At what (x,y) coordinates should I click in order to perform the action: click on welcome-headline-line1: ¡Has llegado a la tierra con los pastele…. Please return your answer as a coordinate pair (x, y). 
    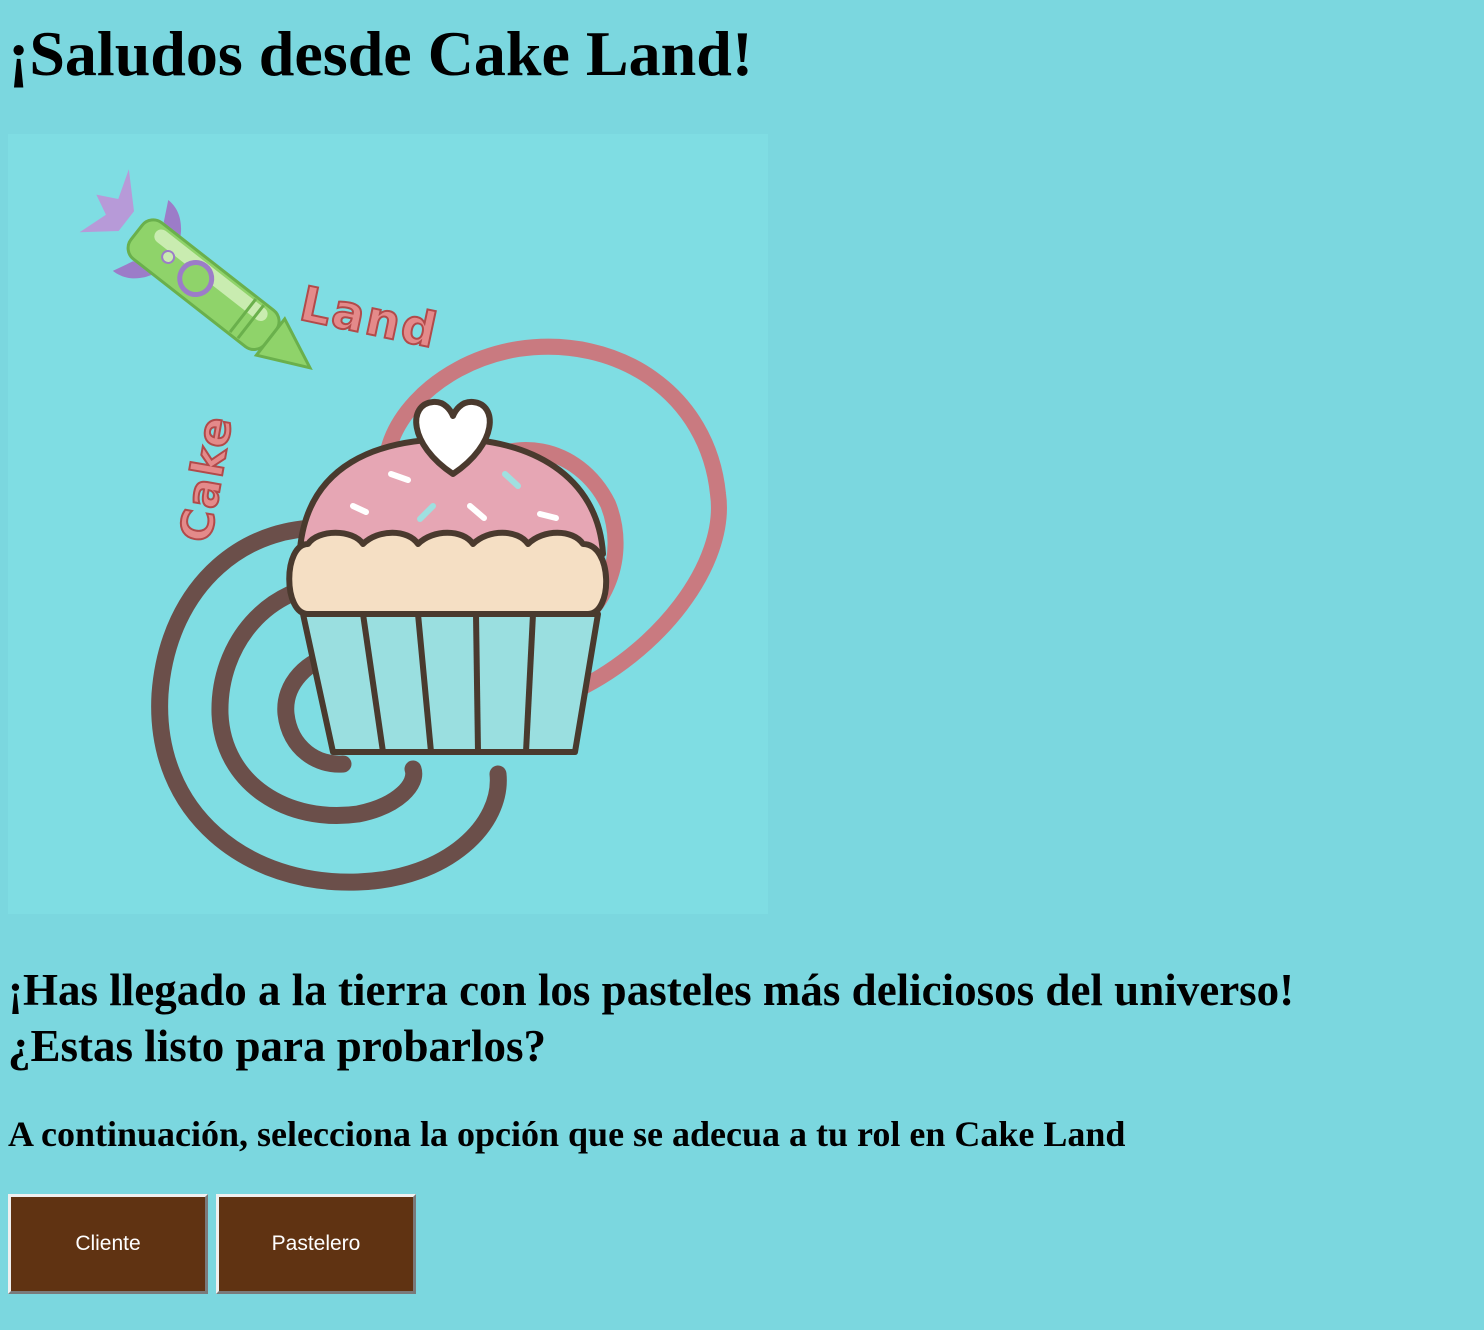
    Looking at the image, I should click on (651, 990).